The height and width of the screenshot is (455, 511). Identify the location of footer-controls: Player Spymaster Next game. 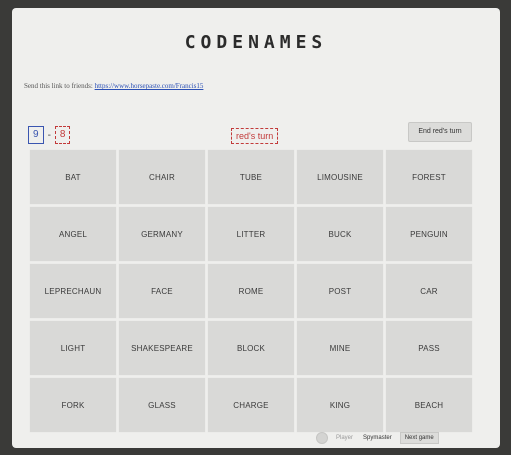
(377, 438).